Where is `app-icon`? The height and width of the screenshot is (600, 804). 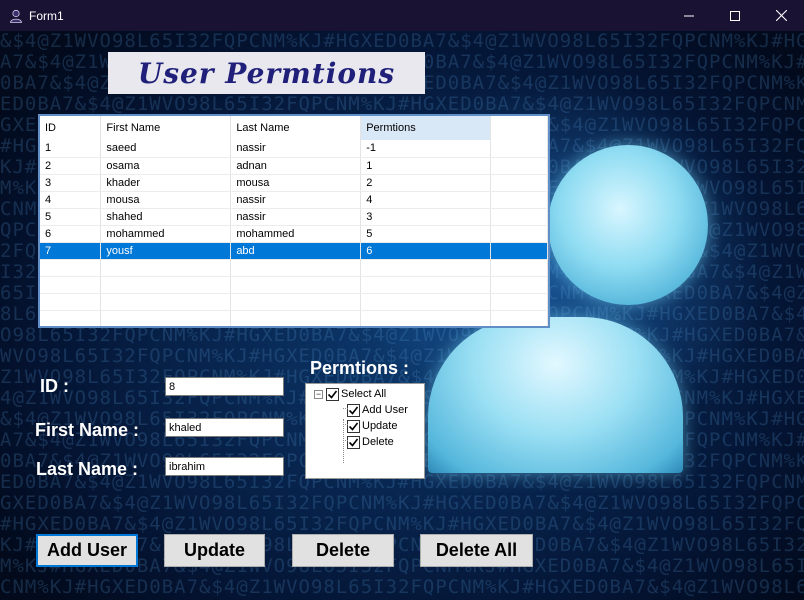
app-icon is located at coordinates (16, 16).